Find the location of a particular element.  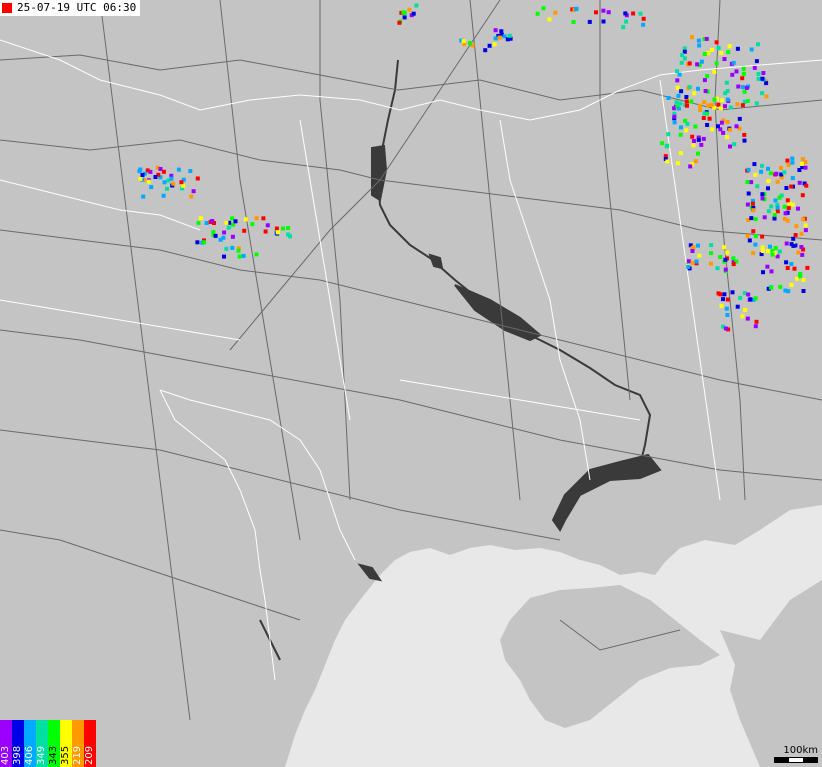

scale-label: 100km is located at coordinates (800, 750).